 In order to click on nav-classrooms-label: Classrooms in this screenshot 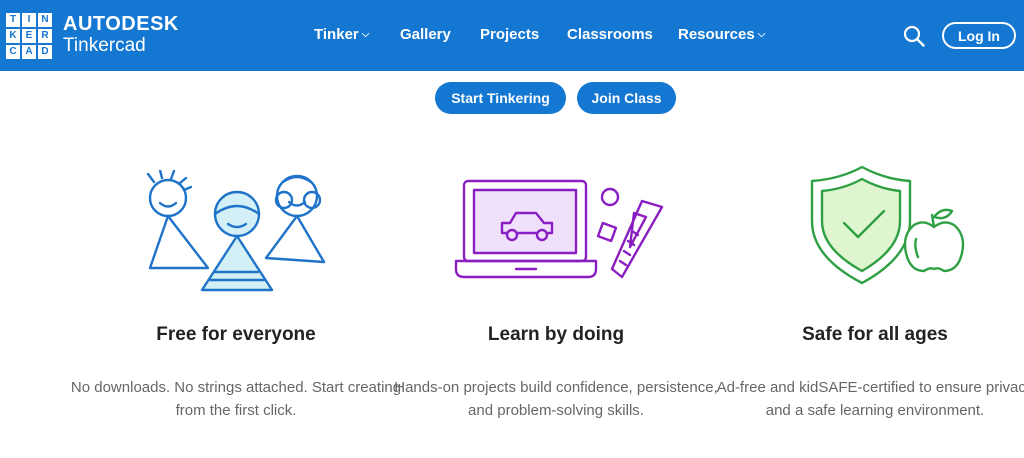, I will do `click(610, 34)`.